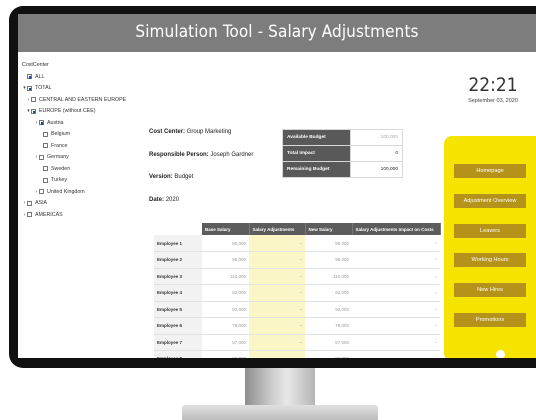 This screenshot has height=420, width=536. I want to click on table-row: Employee 4 62,000–62,000–, so click(297, 293).